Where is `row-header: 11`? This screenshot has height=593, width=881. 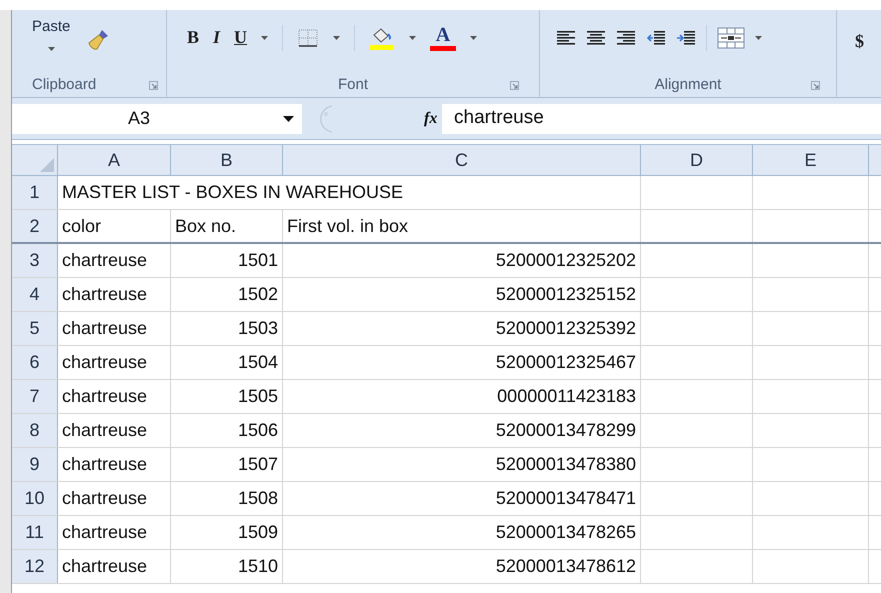 row-header: 11 is located at coordinates (35, 532).